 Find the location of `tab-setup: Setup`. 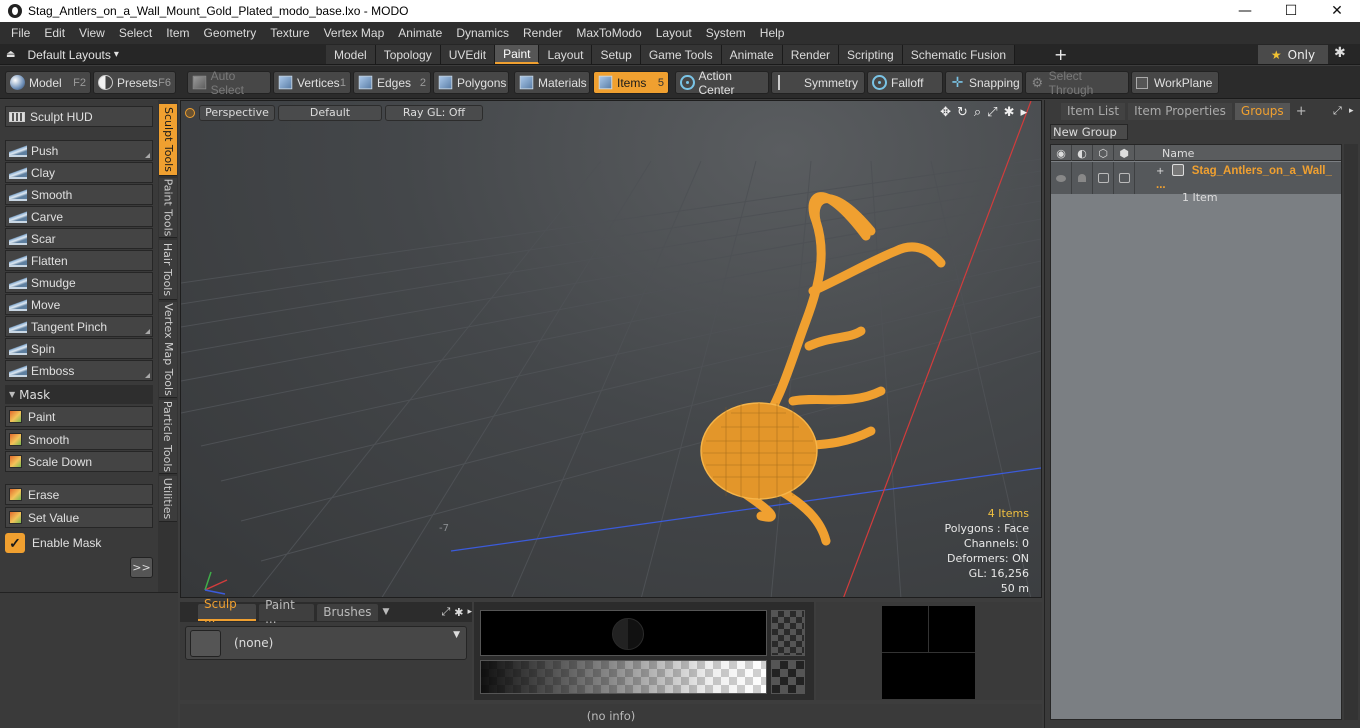

tab-setup: Setup is located at coordinates (616, 54).